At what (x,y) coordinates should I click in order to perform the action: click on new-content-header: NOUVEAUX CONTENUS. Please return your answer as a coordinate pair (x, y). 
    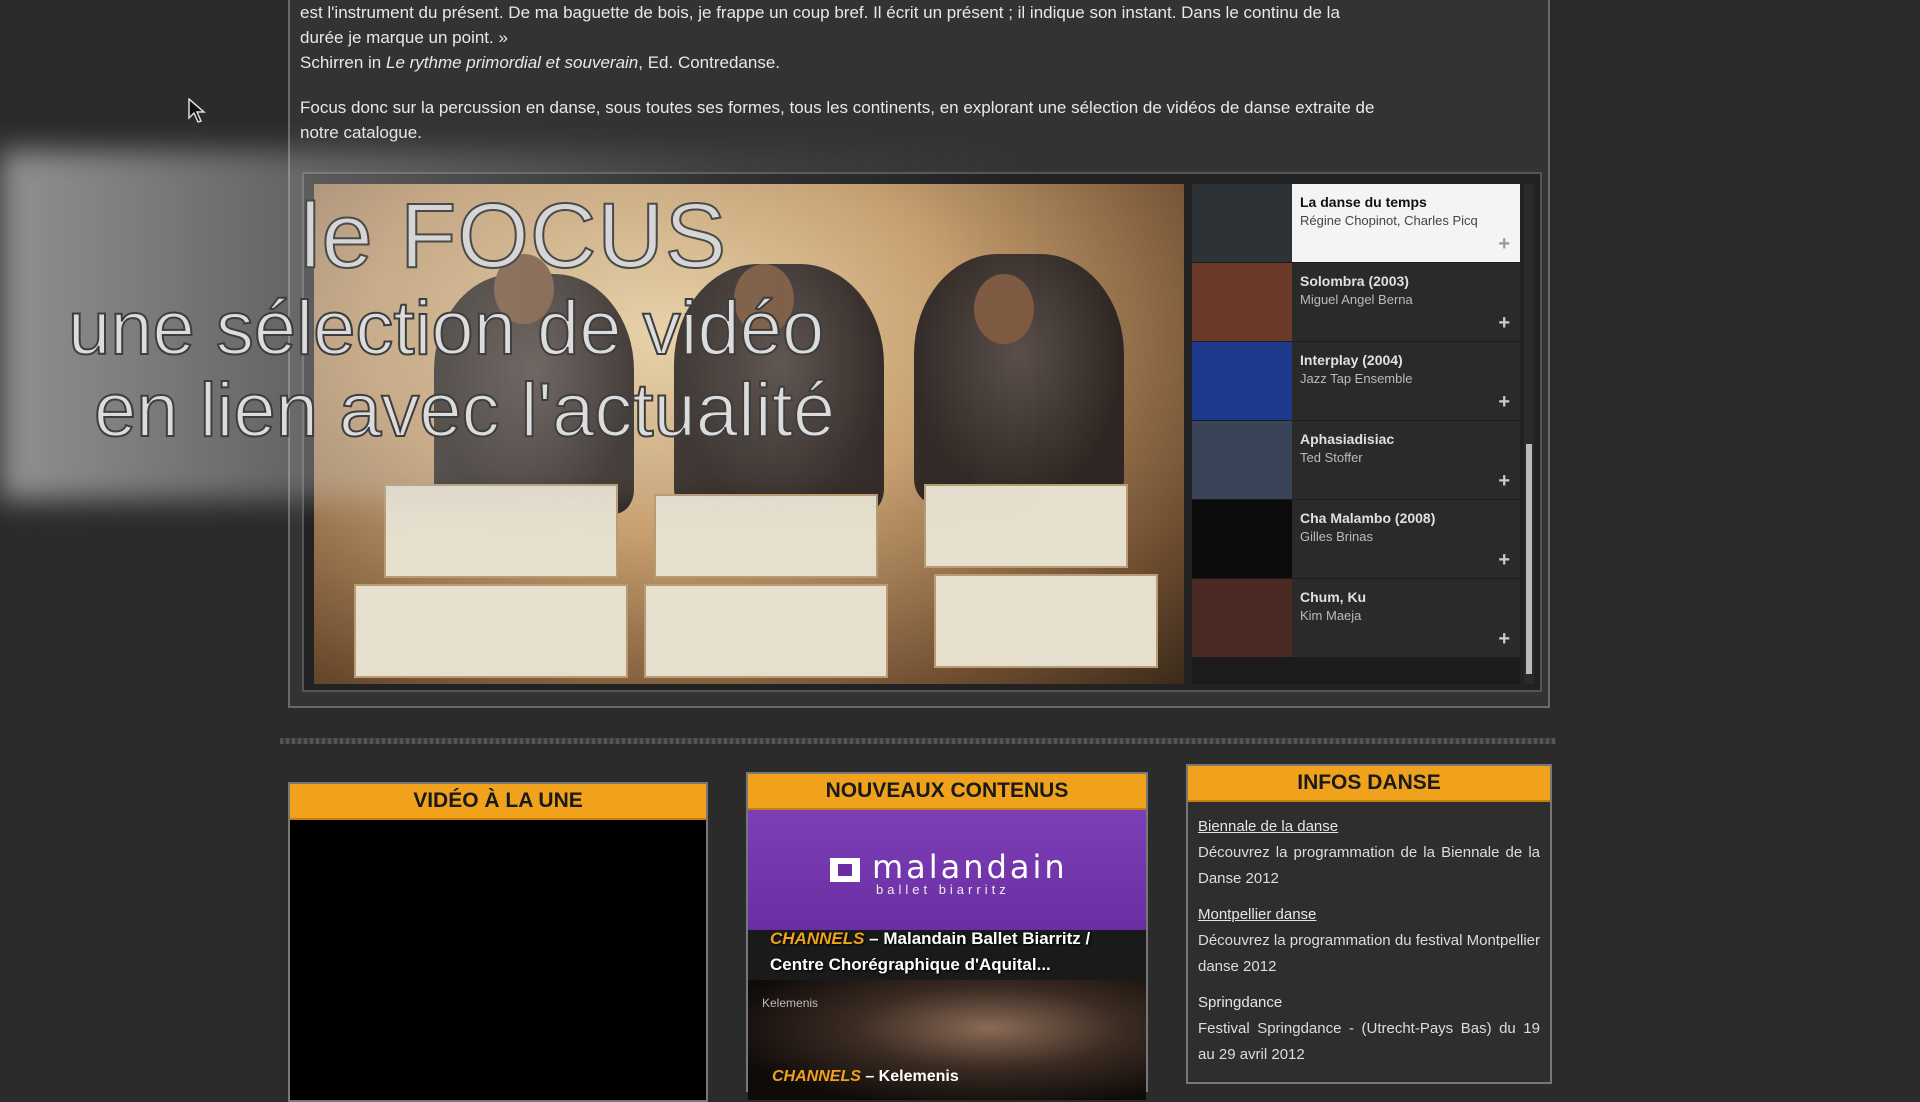
    Looking at the image, I should click on (947, 792).